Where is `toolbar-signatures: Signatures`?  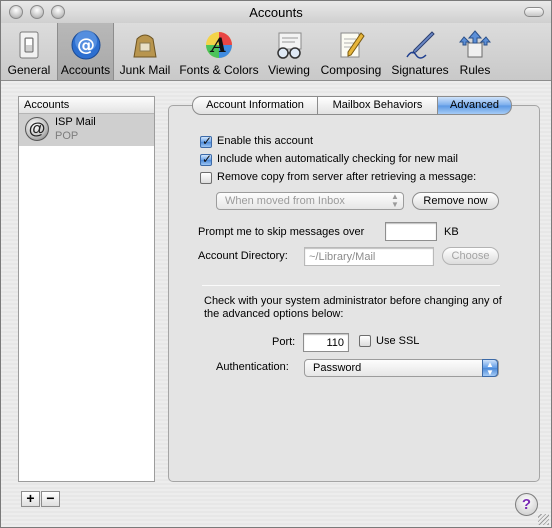 toolbar-signatures: Signatures is located at coordinates (420, 51).